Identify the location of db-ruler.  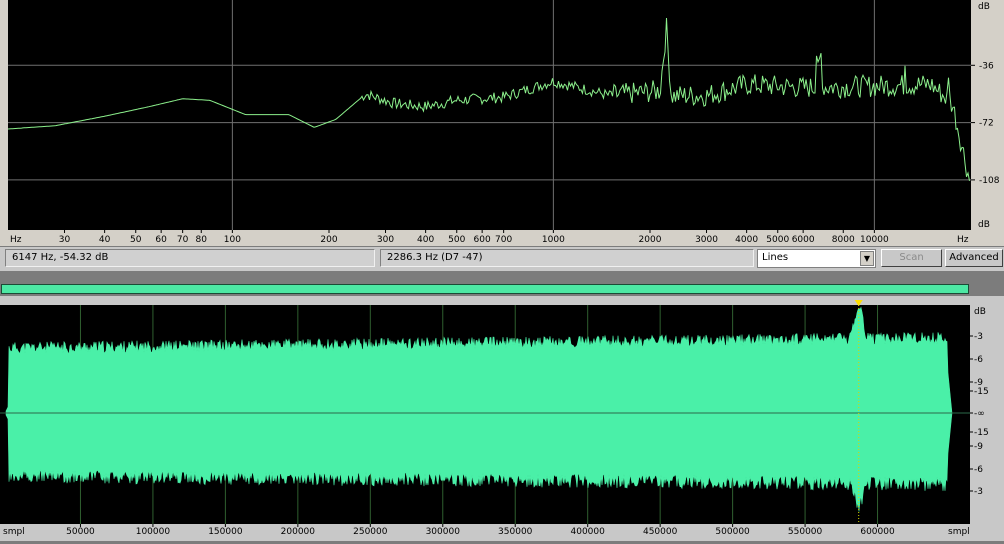
(987, 115).